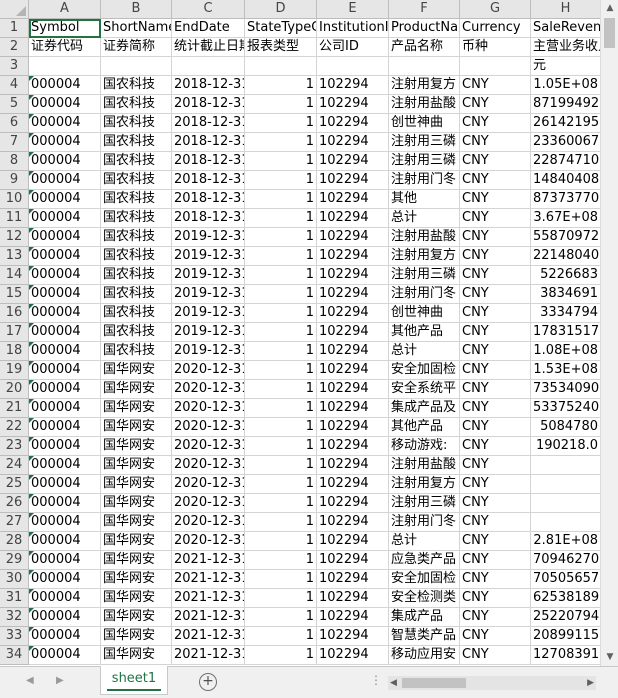 This screenshot has height=698, width=618. I want to click on cell-a13: 000004, so click(65, 256).